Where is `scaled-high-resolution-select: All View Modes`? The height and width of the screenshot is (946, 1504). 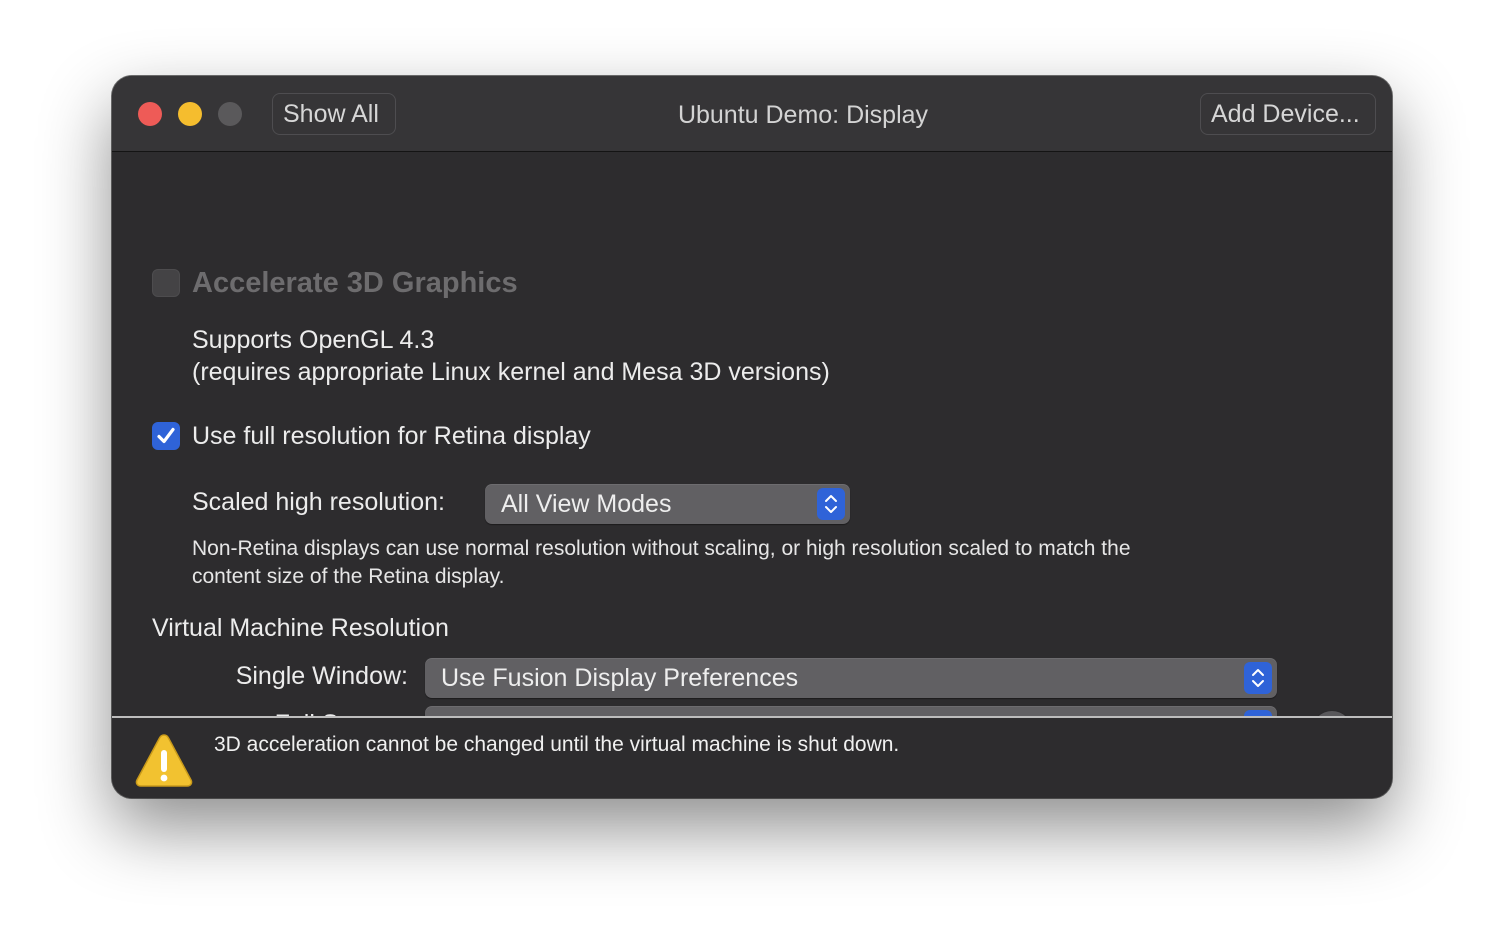
scaled-high-resolution-select: All View Modes is located at coordinates (667, 504).